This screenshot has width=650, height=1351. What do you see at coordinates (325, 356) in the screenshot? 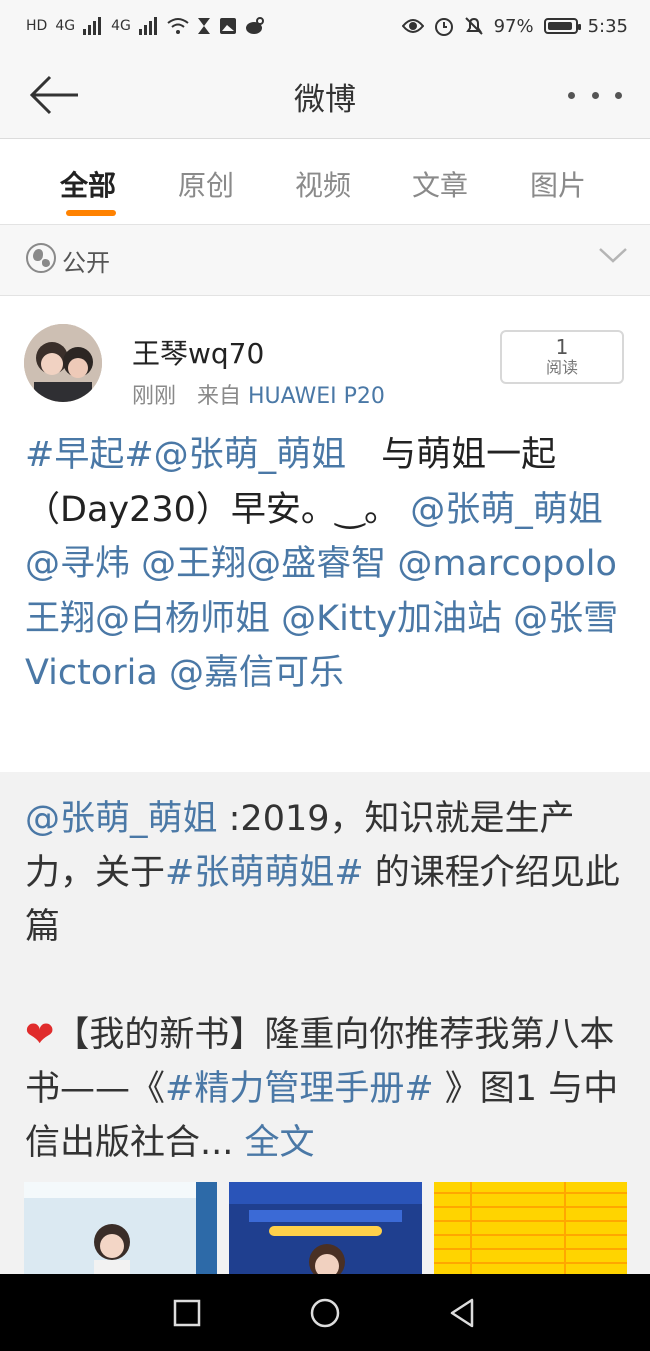
I see `post-header: 王琴wq70 刚刚 来自 HUAWEI P20 1 阅读` at bounding box center [325, 356].